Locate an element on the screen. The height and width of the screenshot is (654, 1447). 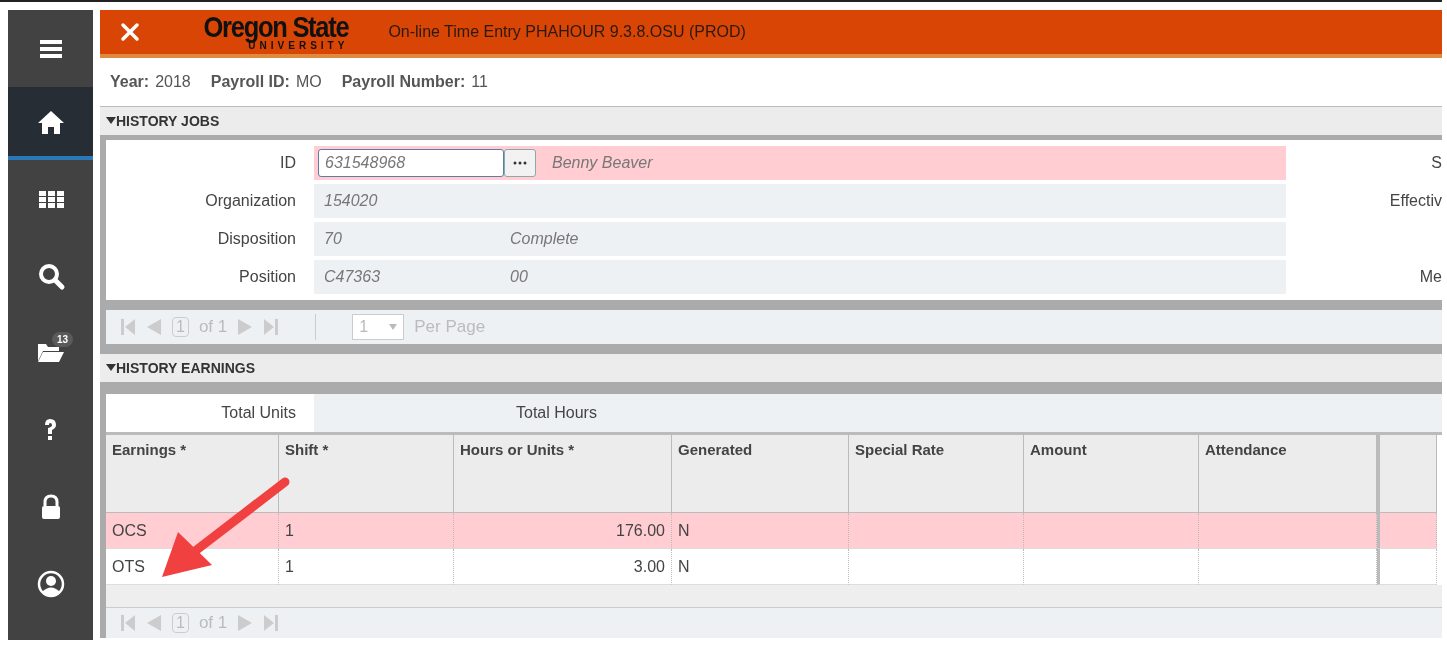
field-label: S is located at coordinates (1436, 163).